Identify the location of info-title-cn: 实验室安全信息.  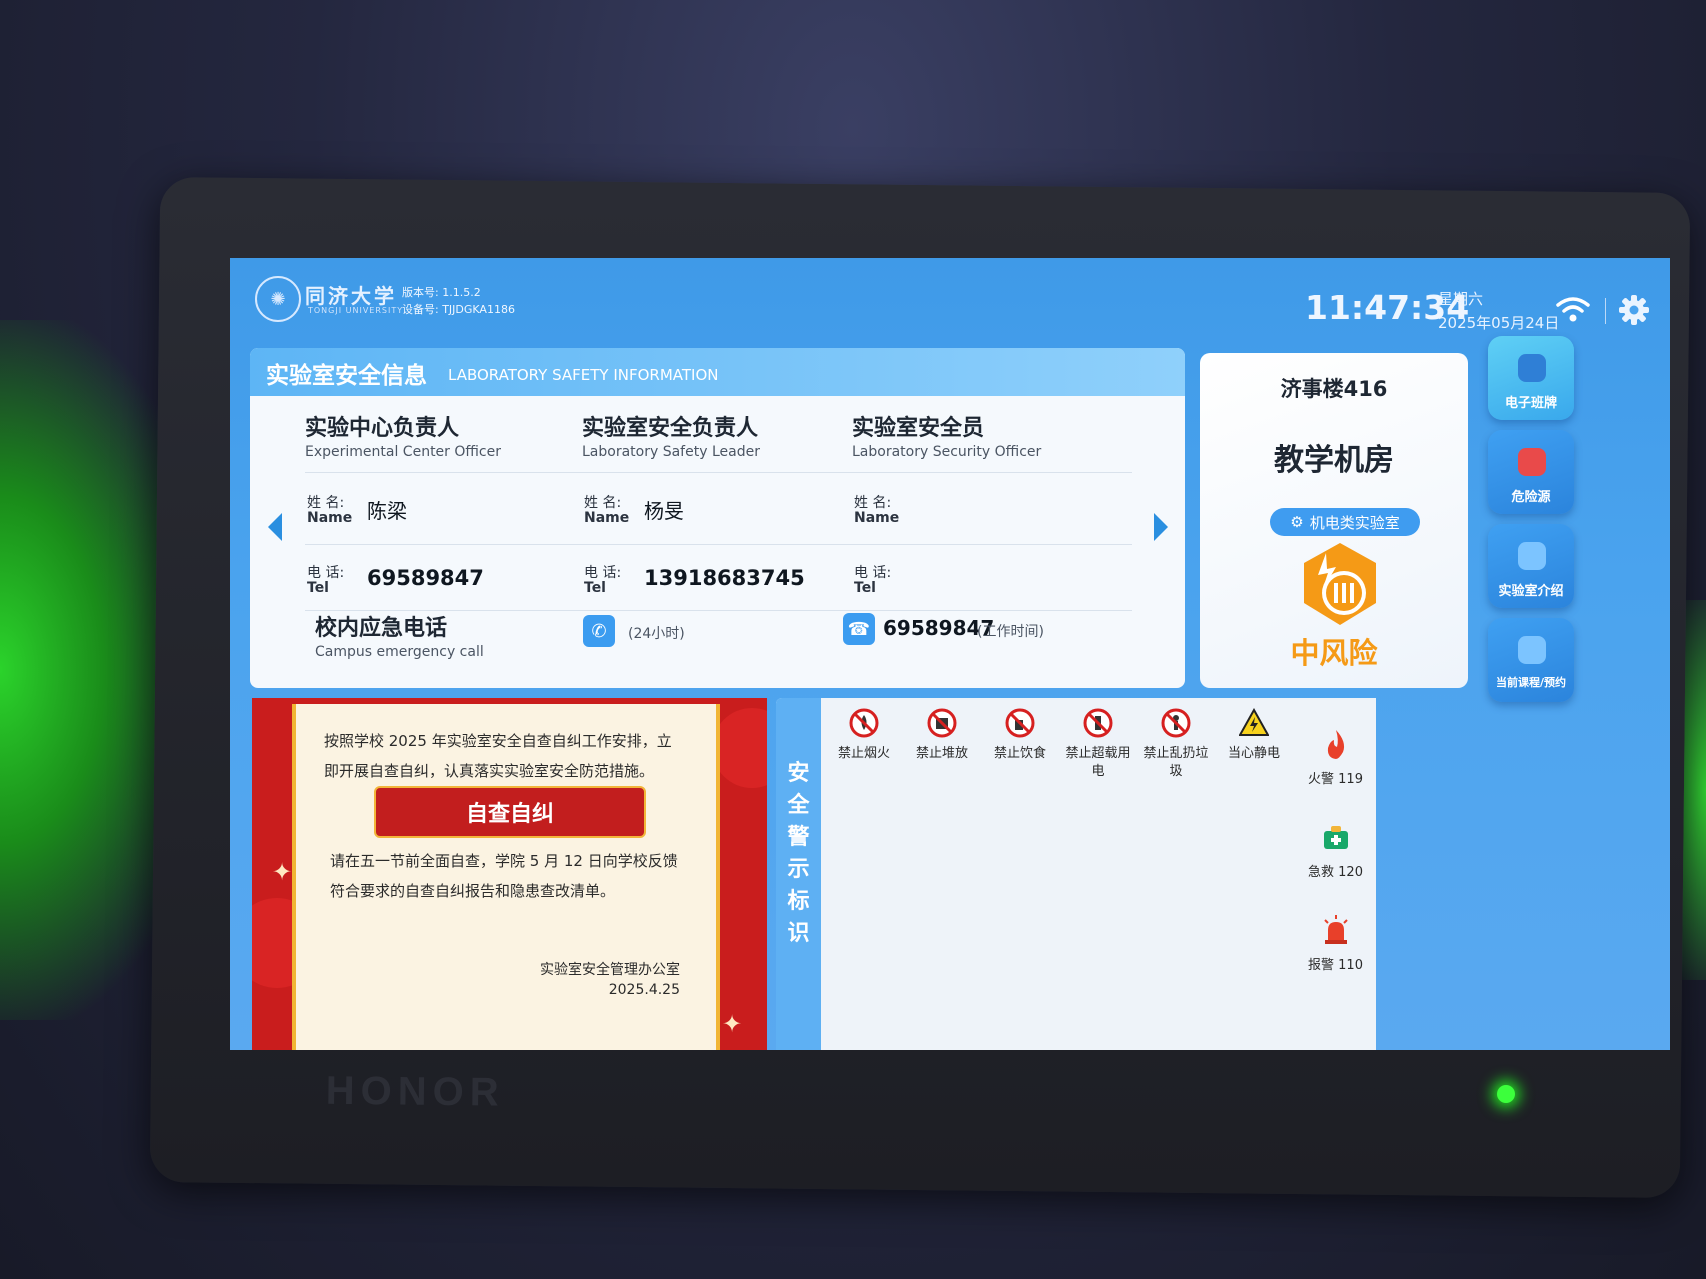
(346, 376).